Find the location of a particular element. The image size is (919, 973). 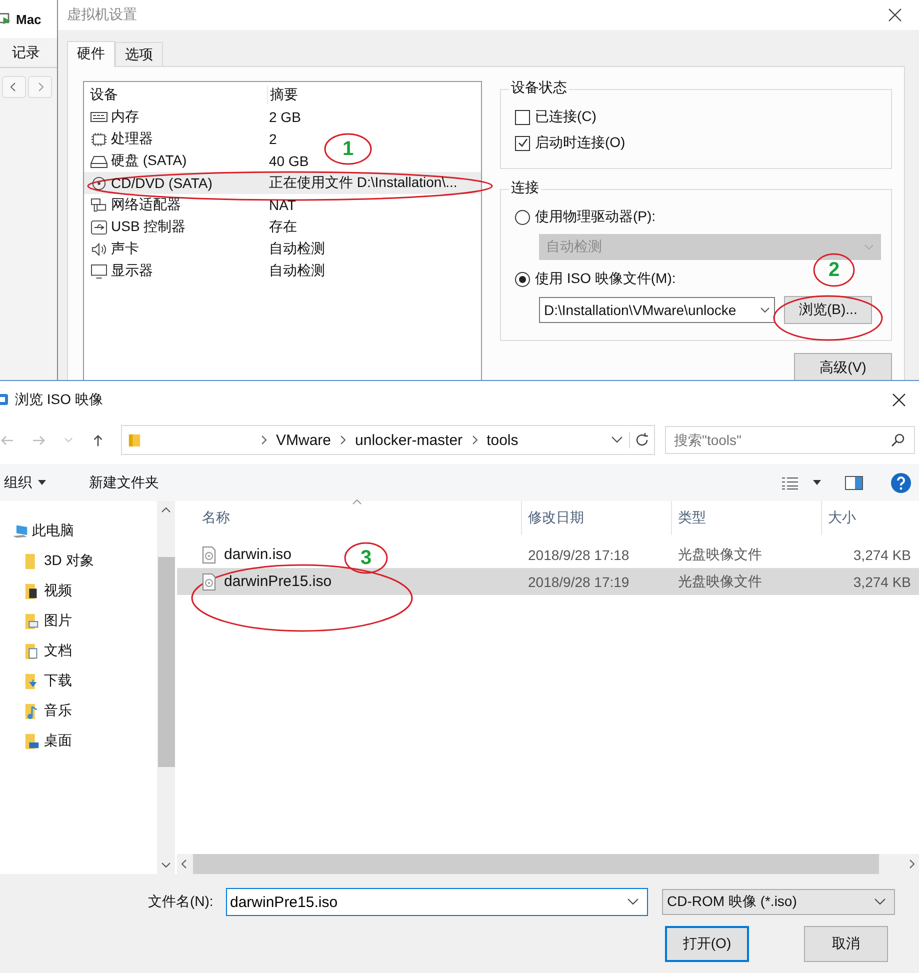

column-header: 摘要 is located at coordinates (283, 95).